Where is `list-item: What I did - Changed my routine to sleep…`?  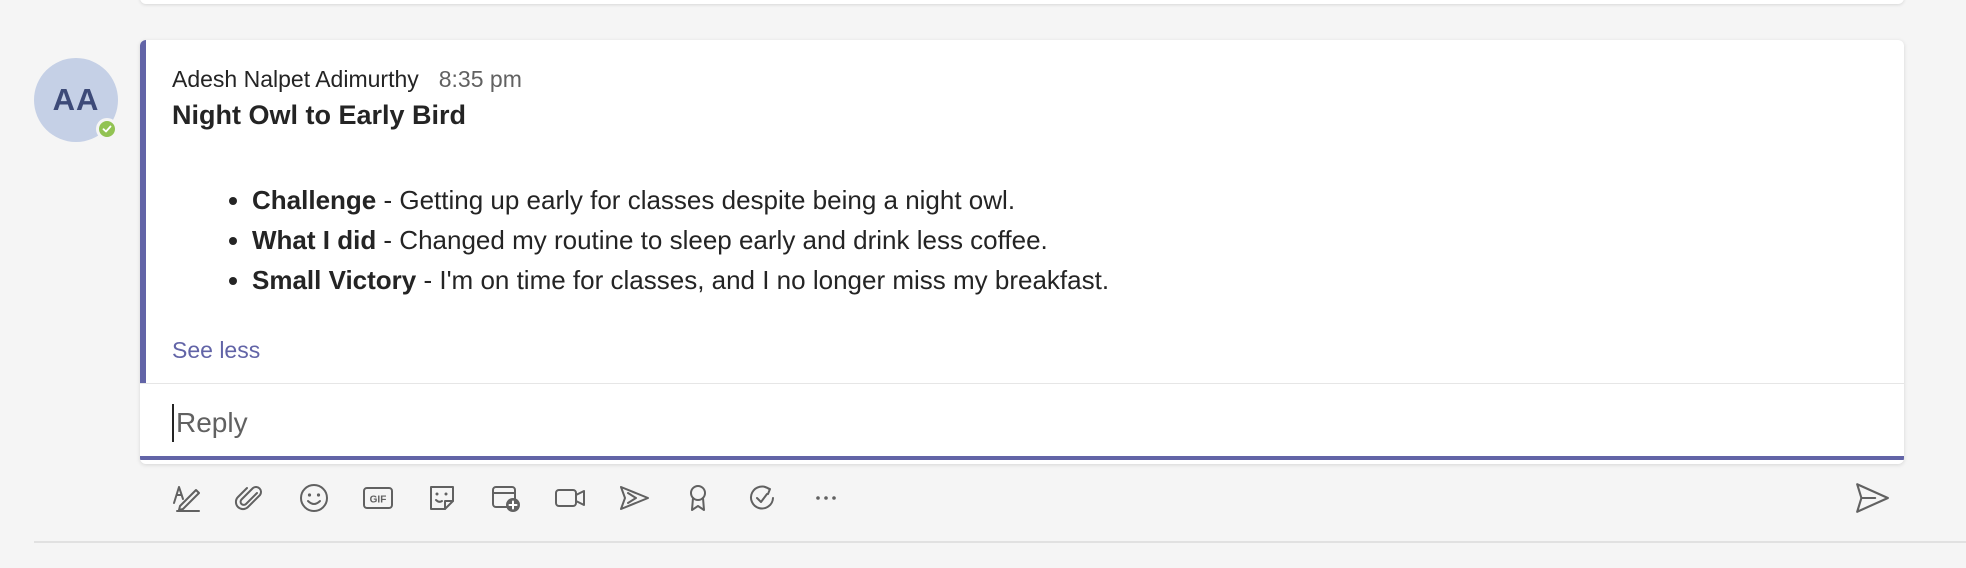 list-item: What I did - Changed my routine to sleep… is located at coordinates (680, 240).